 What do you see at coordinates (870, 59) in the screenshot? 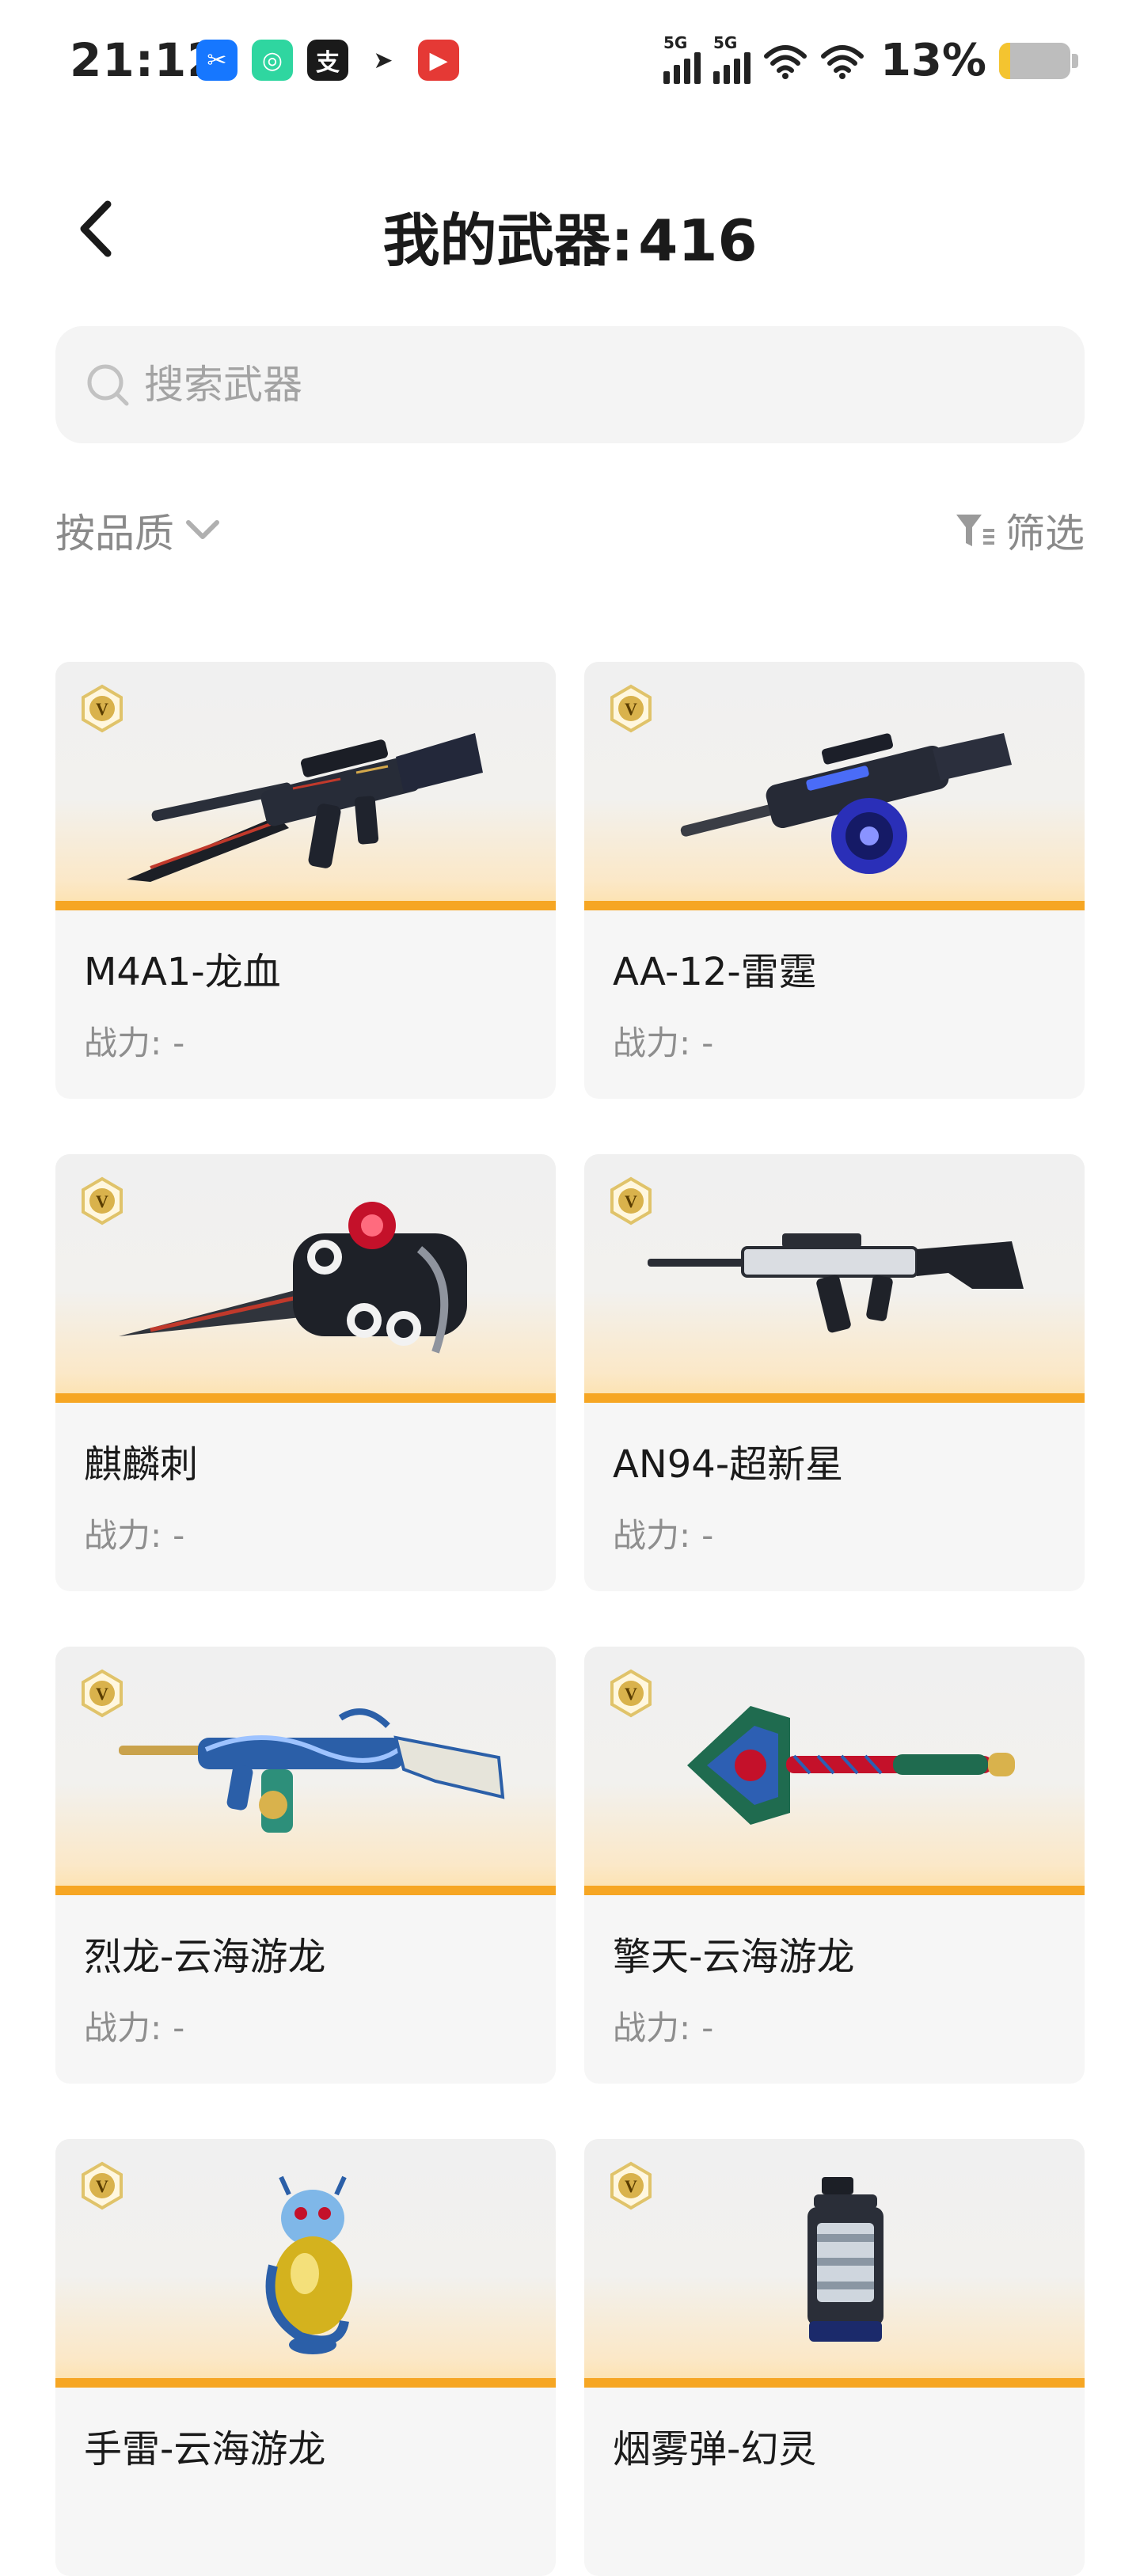
I see `status-indicators: 5G 5G 13%` at bounding box center [870, 59].